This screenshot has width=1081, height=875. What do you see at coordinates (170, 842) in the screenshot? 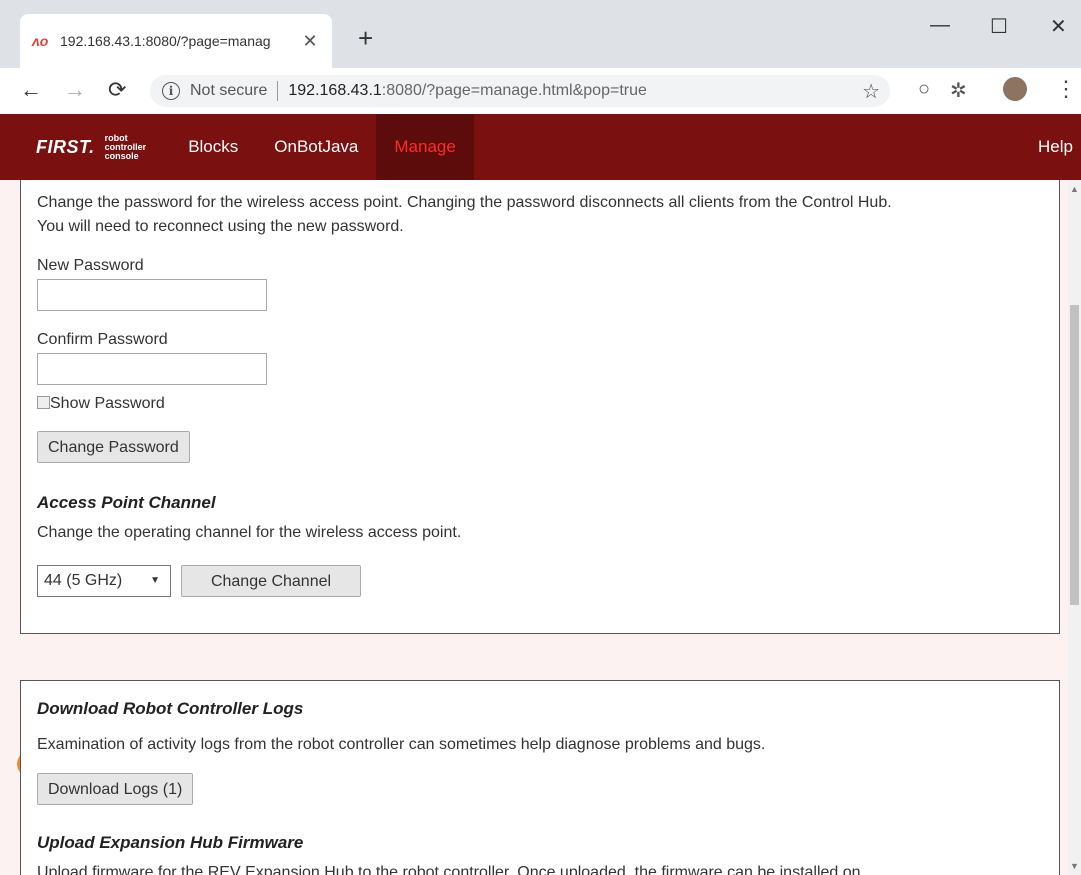
I see `firmware-heading: Upload Expansion Hub Firmware` at bounding box center [170, 842].